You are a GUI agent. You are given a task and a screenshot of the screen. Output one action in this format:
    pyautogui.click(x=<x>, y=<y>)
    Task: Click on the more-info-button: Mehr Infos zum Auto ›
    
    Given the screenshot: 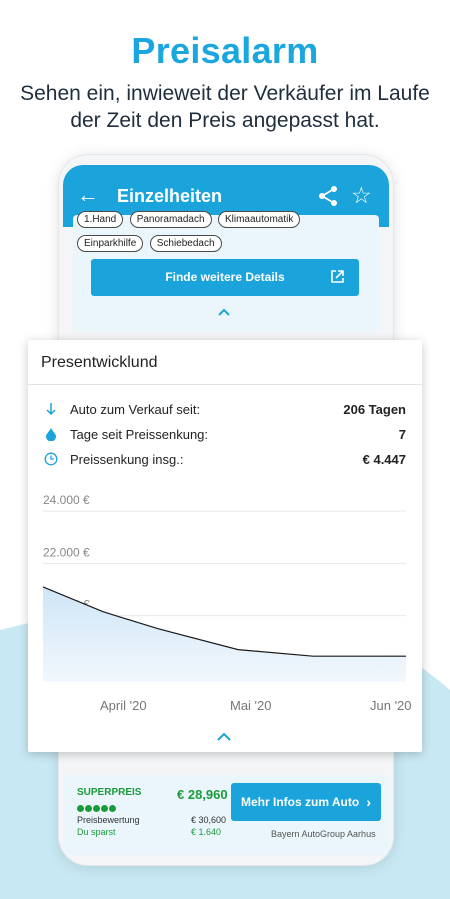 What is the action you would take?
    pyautogui.click(x=306, y=802)
    